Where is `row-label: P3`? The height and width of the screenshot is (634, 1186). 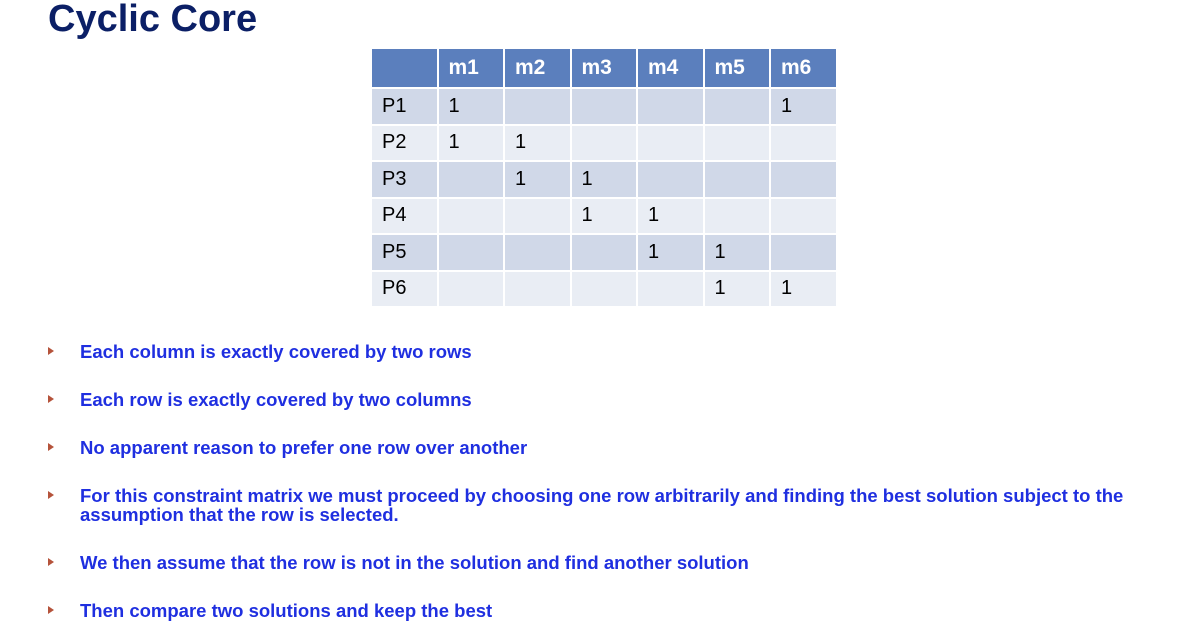 row-label: P3 is located at coordinates (404, 179).